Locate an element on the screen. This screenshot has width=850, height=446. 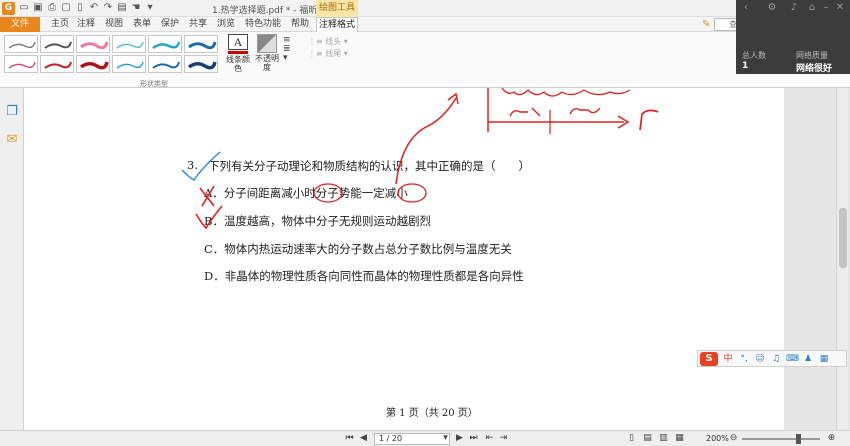
ink-red-x is located at coordinates (207, 196).